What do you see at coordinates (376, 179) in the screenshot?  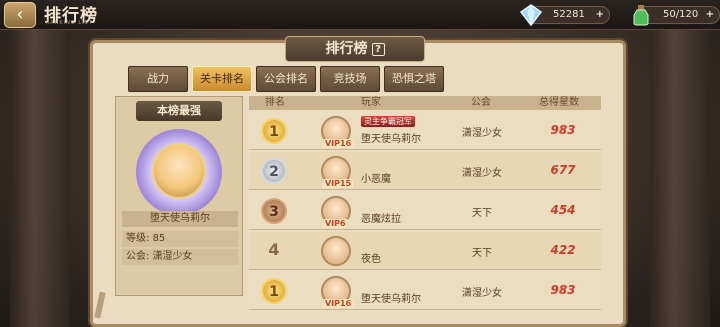 I see `player-name: 小恶魔` at bounding box center [376, 179].